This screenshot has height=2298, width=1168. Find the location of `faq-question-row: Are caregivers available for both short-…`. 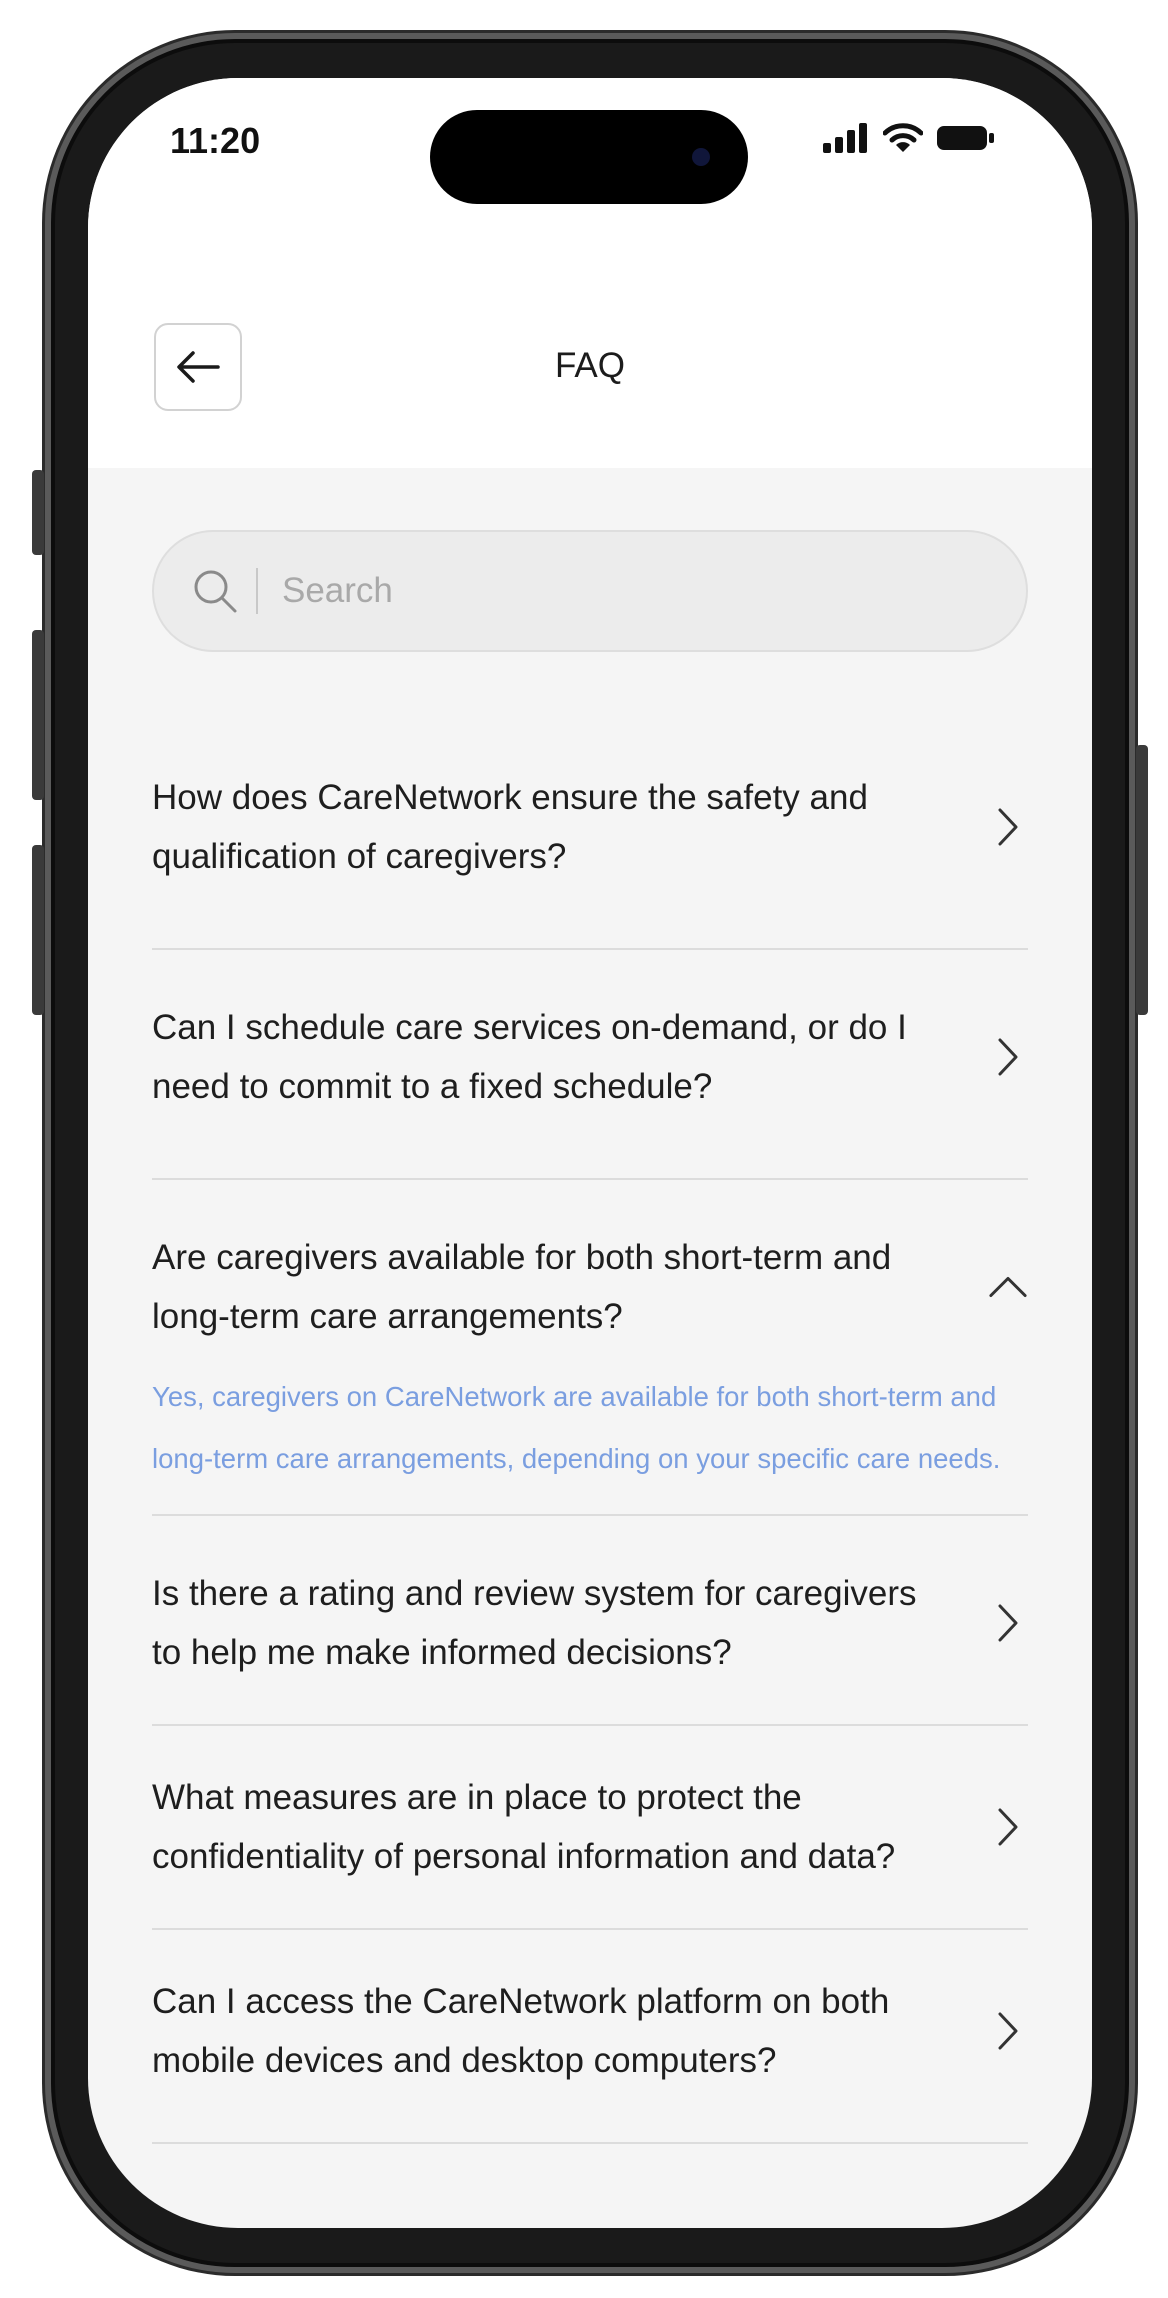

faq-question-row: Are caregivers available for both short-… is located at coordinates (590, 1287).